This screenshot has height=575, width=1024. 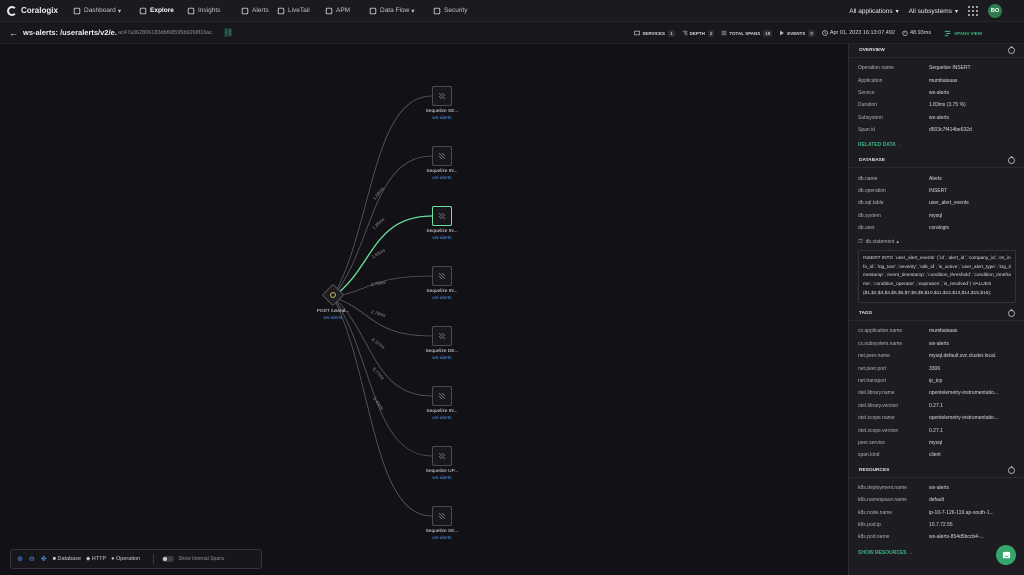 What do you see at coordinates (260, 10) in the screenshot?
I see `nav-item-label: Alerts` at bounding box center [260, 10].